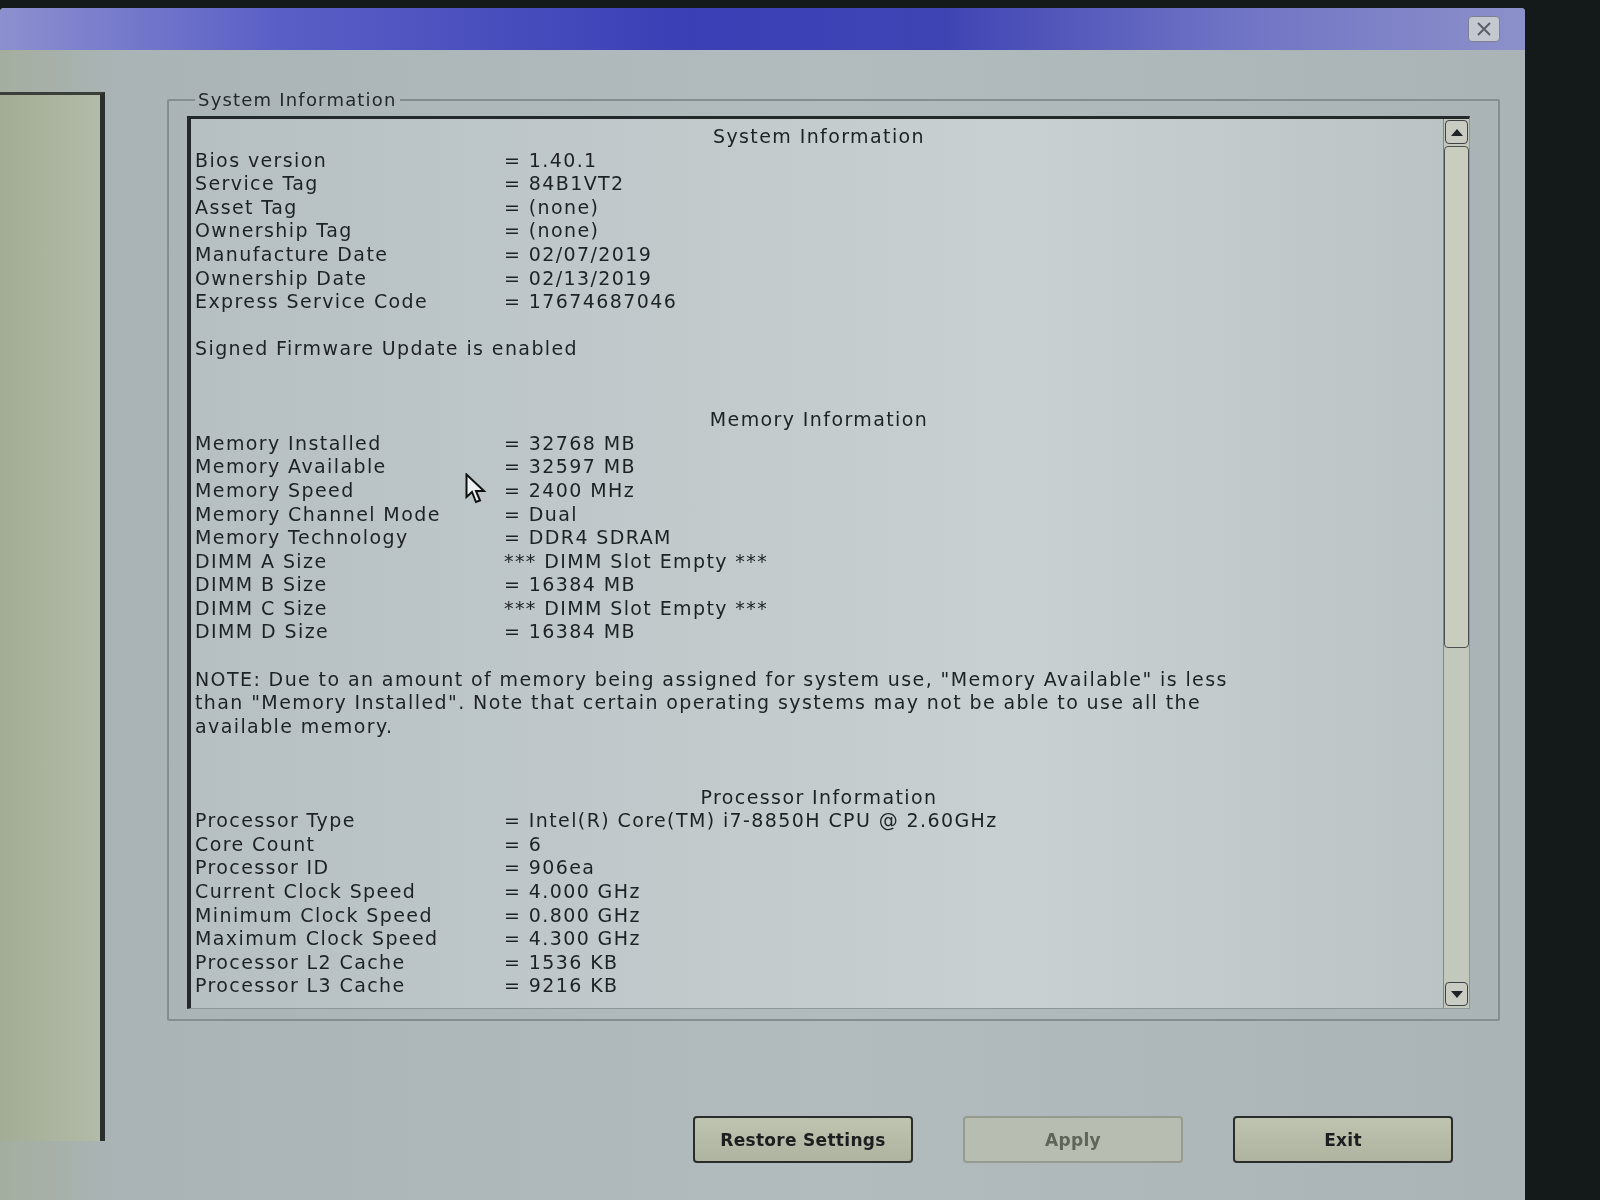  What do you see at coordinates (300, 985) in the screenshot?
I see `field-label: Processor L3 Cache` at bounding box center [300, 985].